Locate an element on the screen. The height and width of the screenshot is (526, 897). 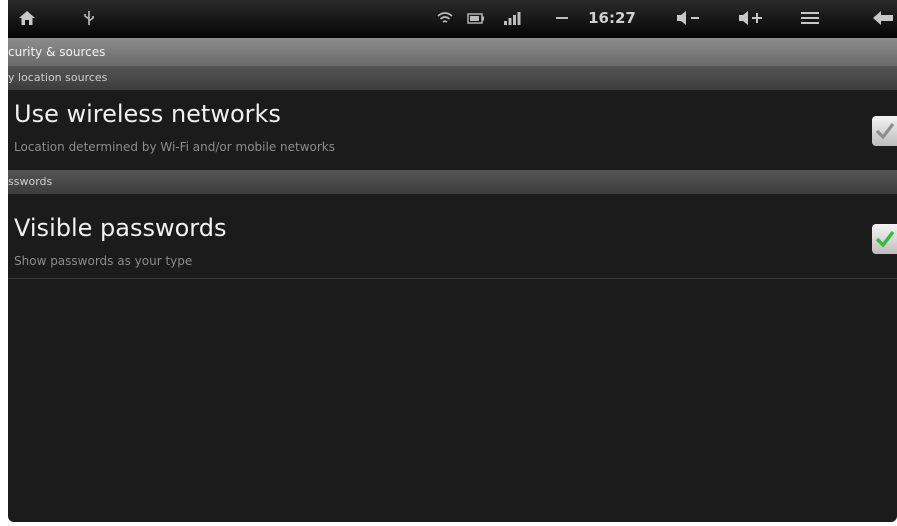
page-title: curity & sources is located at coordinates (452, 52).